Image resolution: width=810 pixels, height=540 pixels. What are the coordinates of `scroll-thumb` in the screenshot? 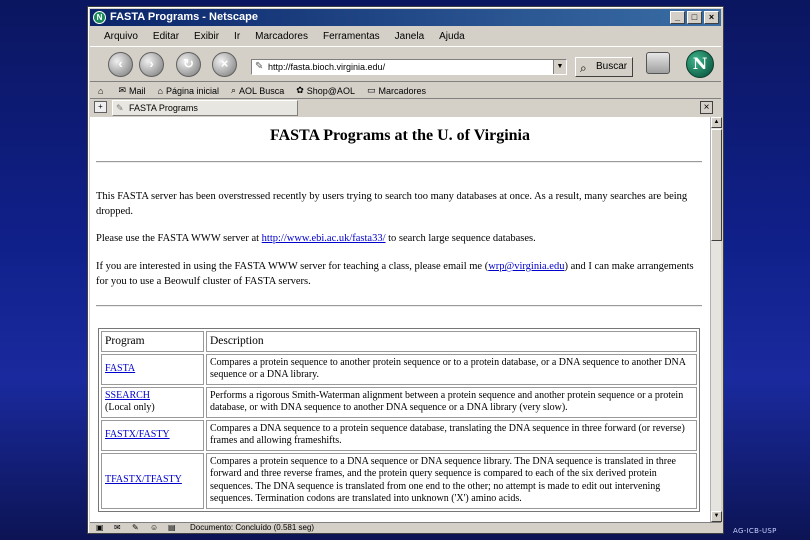 It's located at (716, 185).